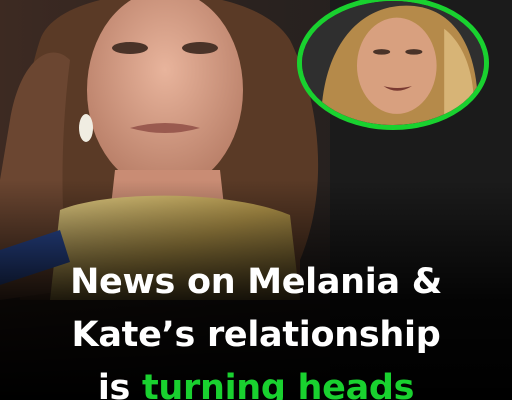 The image size is (512, 400). I want to click on headline-line-3: is turning heads, so click(256, 381).